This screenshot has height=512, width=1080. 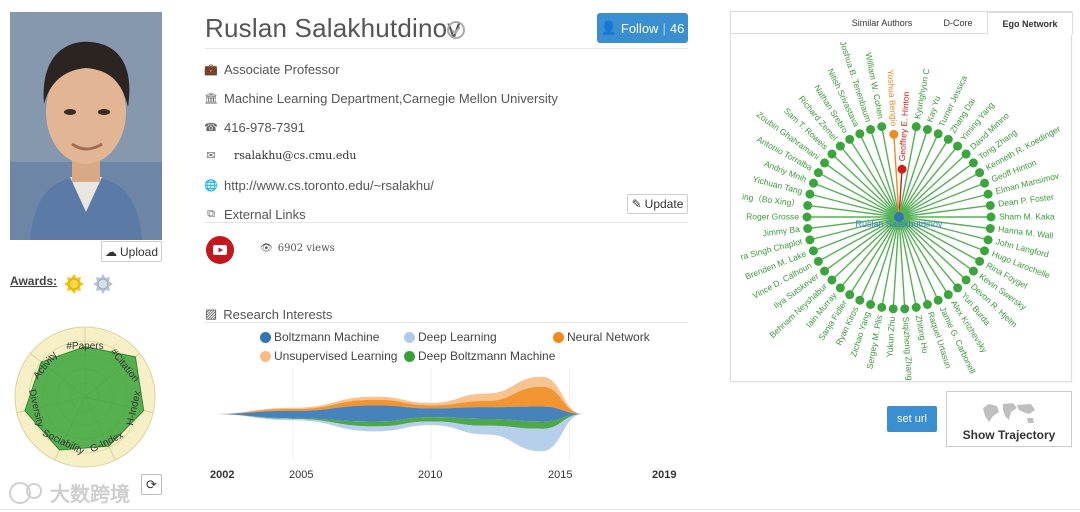 I want to click on area-chart-icon: ▨, so click(x=211, y=313).